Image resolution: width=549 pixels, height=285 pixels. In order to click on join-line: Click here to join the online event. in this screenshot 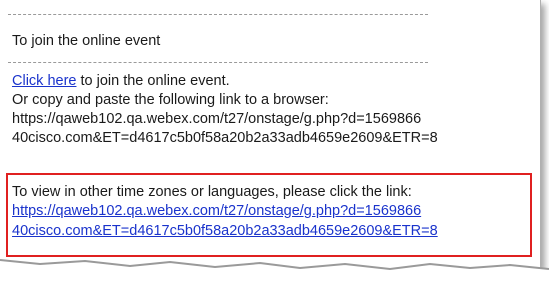, I will do `click(121, 81)`.